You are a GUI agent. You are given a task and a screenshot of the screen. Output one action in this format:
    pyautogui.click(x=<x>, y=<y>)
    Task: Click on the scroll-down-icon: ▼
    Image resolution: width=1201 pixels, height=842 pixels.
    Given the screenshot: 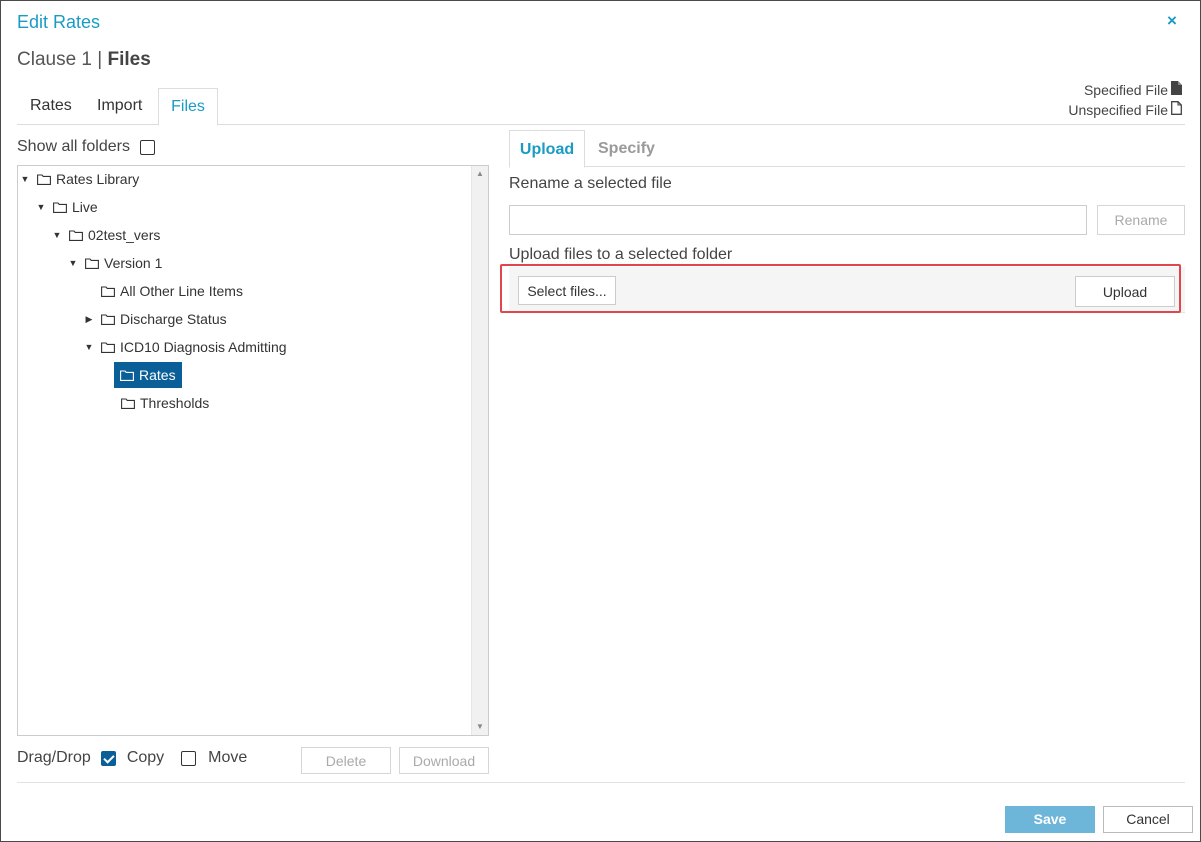 What is the action you would take?
    pyautogui.click(x=480, y=727)
    